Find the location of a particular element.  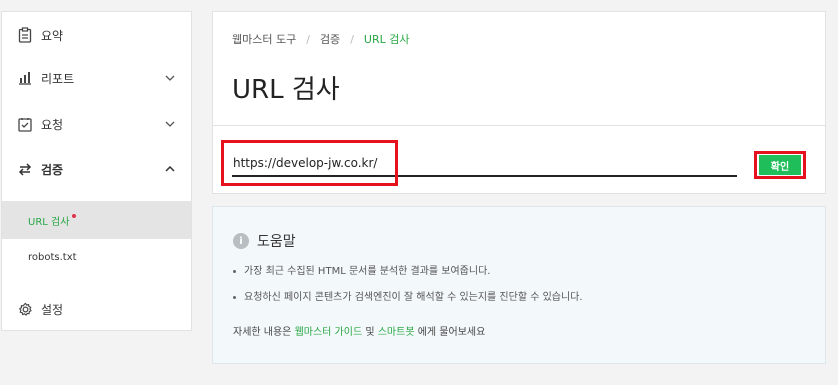

page-title: URL 검사 is located at coordinates (286, 90).